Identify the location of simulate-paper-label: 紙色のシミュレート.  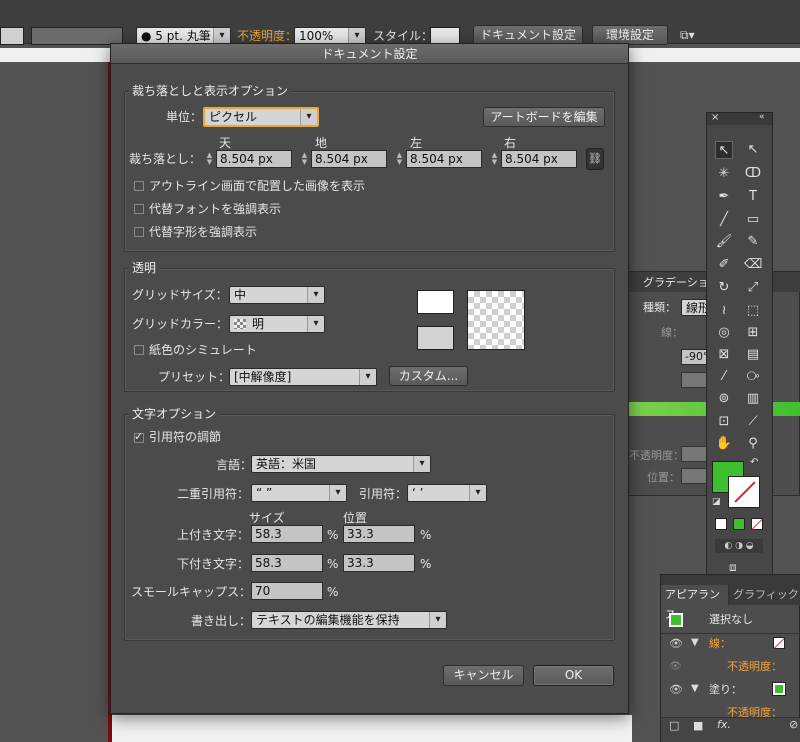
(203, 350).